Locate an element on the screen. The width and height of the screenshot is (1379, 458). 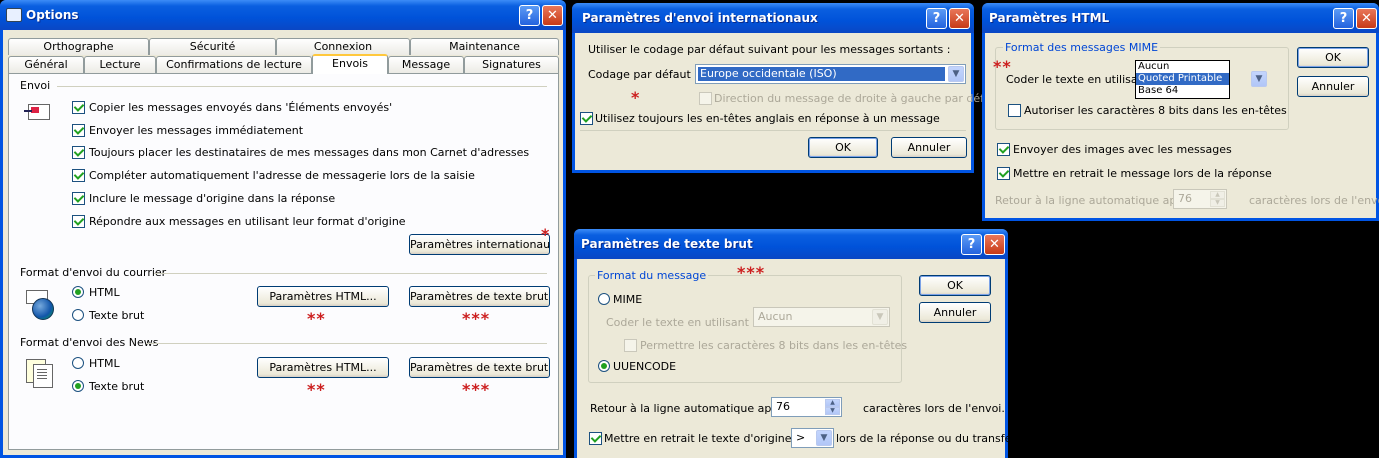
checkbox-rtl is located at coordinates (705, 98).